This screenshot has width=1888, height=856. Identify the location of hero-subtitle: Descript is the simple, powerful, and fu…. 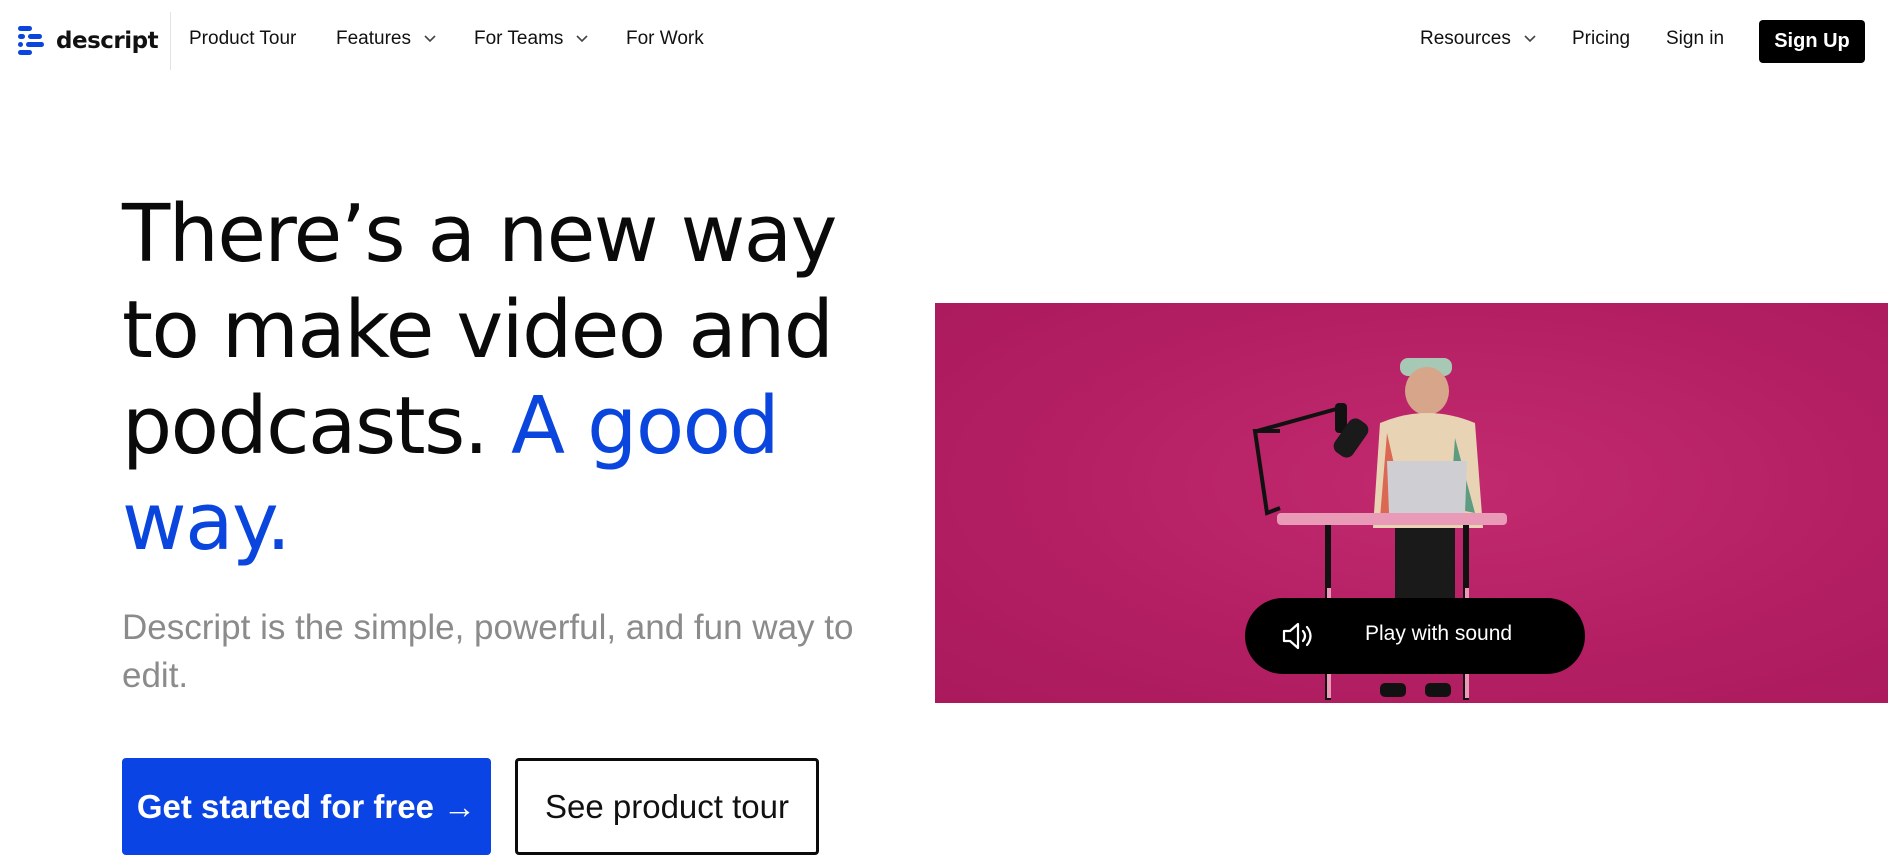
(488, 651).